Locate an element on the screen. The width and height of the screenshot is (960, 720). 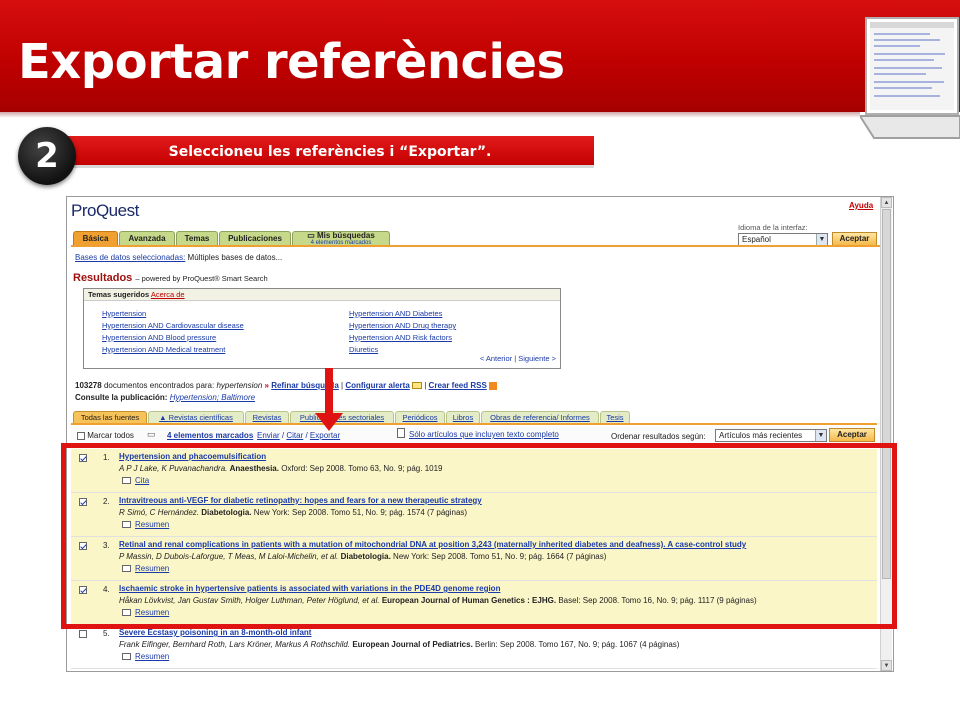
mark-all-checkbox is located at coordinates (81, 435).